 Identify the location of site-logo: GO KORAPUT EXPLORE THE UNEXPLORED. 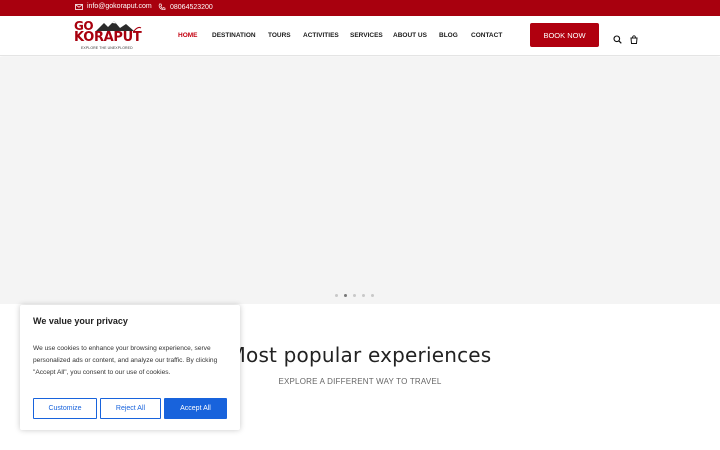
(110, 37).